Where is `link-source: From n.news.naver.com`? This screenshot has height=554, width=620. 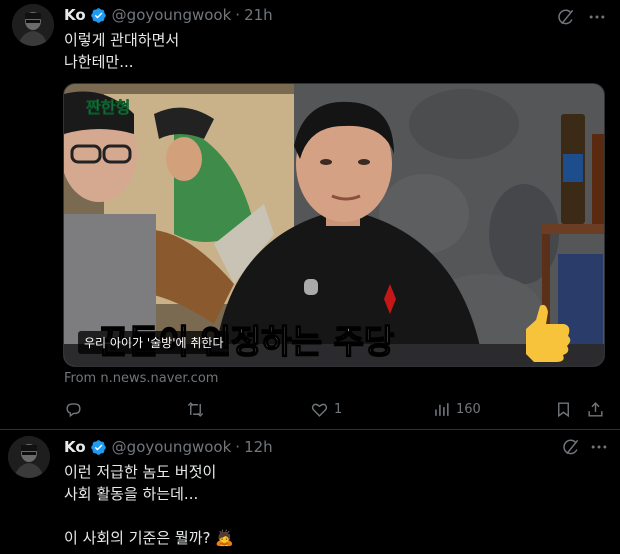
link-source: From n.news.naver.com is located at coordinates (141, 378).